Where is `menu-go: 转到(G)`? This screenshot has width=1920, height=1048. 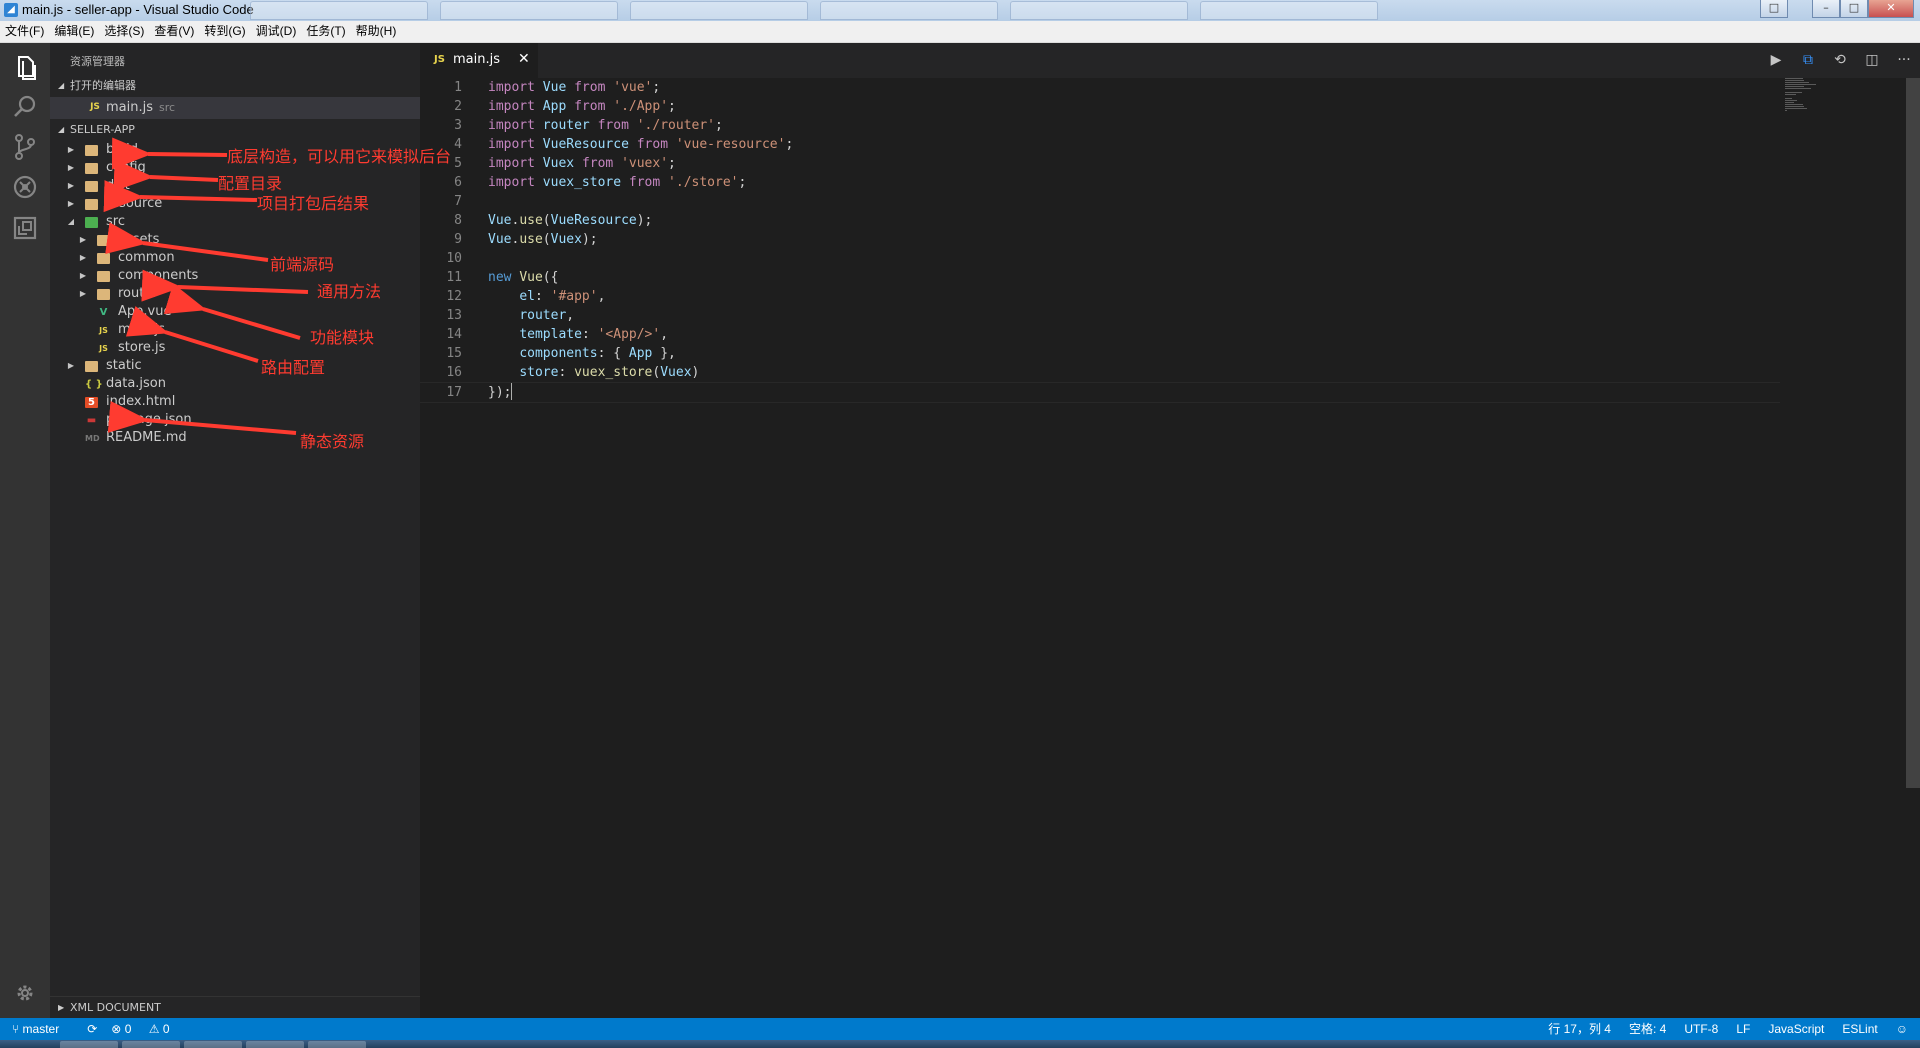 menu-go: 转到(G) is located at coordinates (224, 31).